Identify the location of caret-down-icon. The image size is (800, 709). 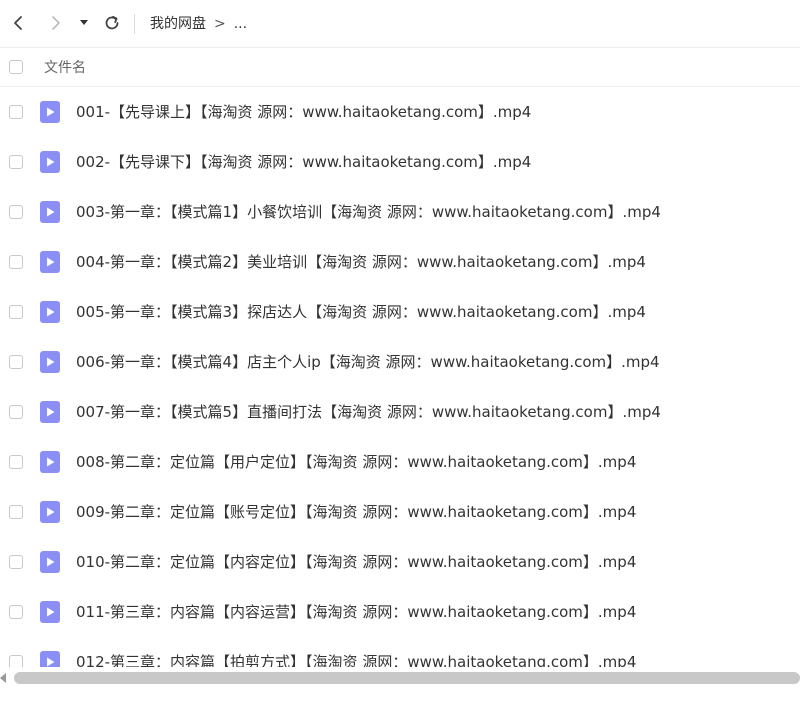
(84, 22).